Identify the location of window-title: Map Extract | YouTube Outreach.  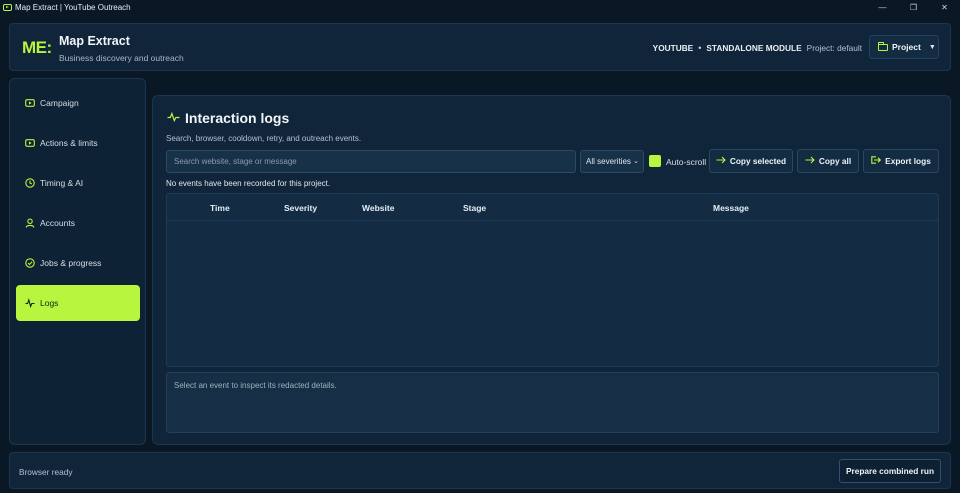
(73, 7).